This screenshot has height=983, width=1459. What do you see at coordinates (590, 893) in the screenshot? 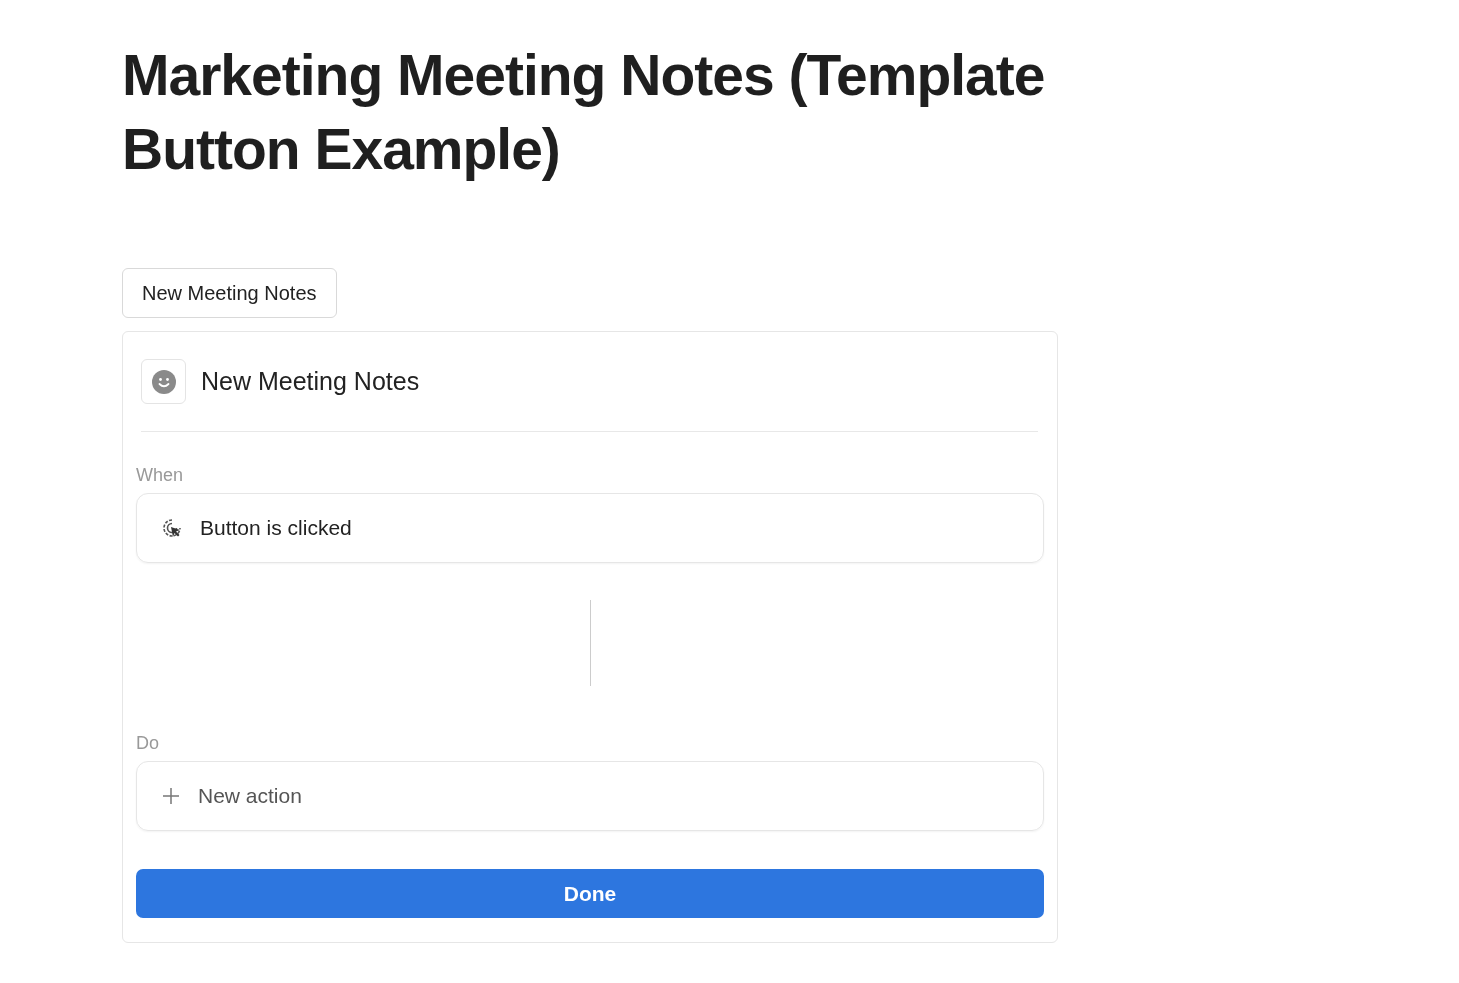
I see `done-button: Done` at bounding box center [590, 893].